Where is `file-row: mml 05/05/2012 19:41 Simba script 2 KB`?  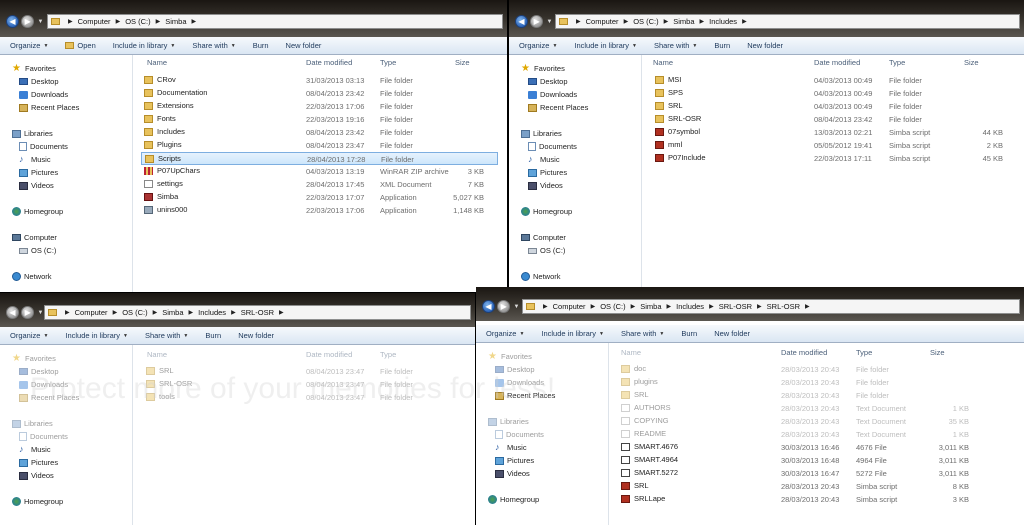 file-row: mml 05/05/2012 19:41 Simba script 2 KB is located at coordinates (832, 145).